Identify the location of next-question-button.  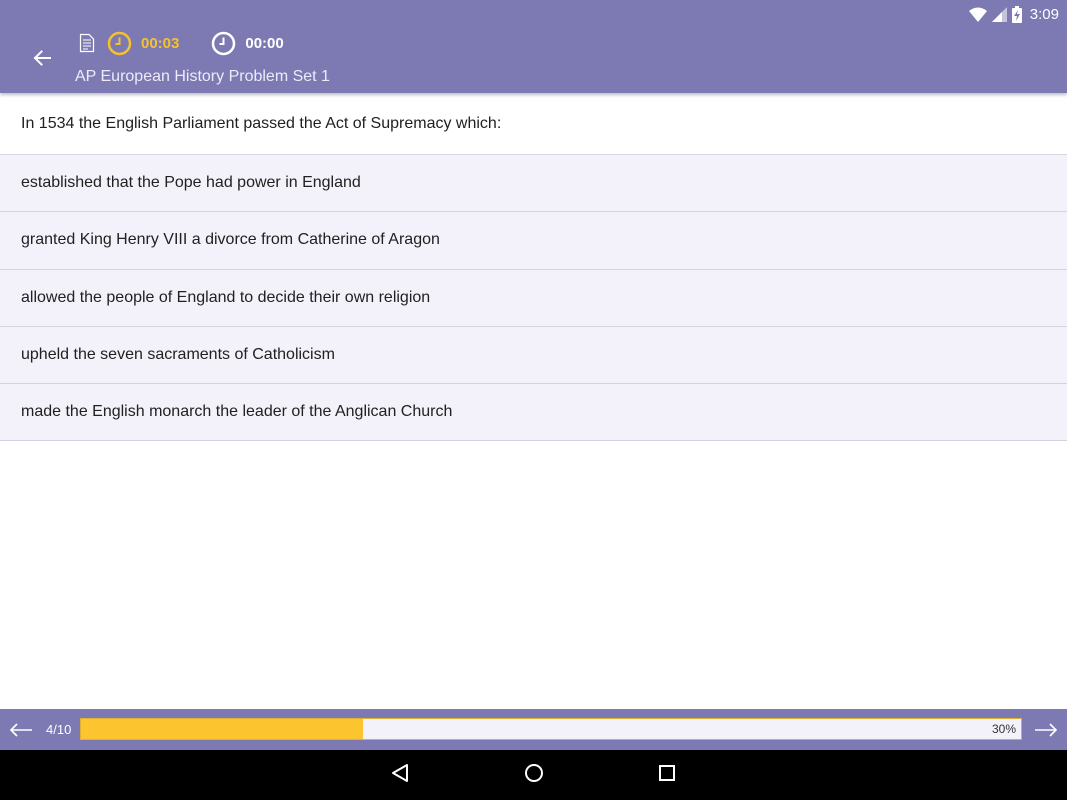
(1046, 730).